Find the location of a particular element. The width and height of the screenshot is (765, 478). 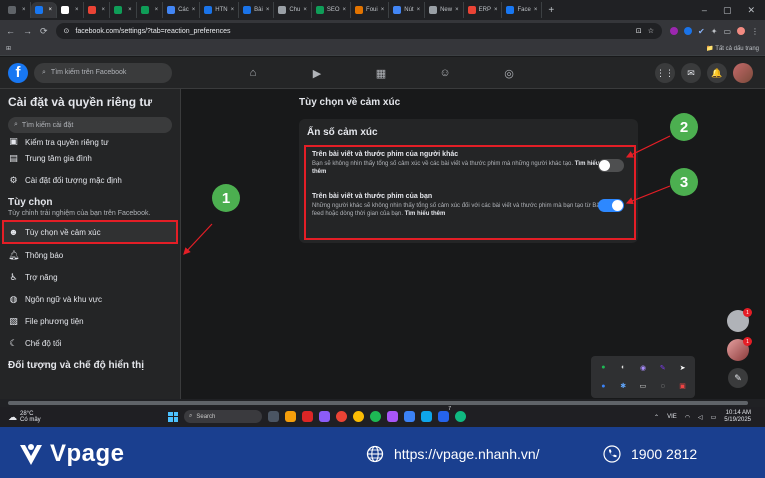

taskbar-search: ⌕ Search is located at coordinates (223, 416).